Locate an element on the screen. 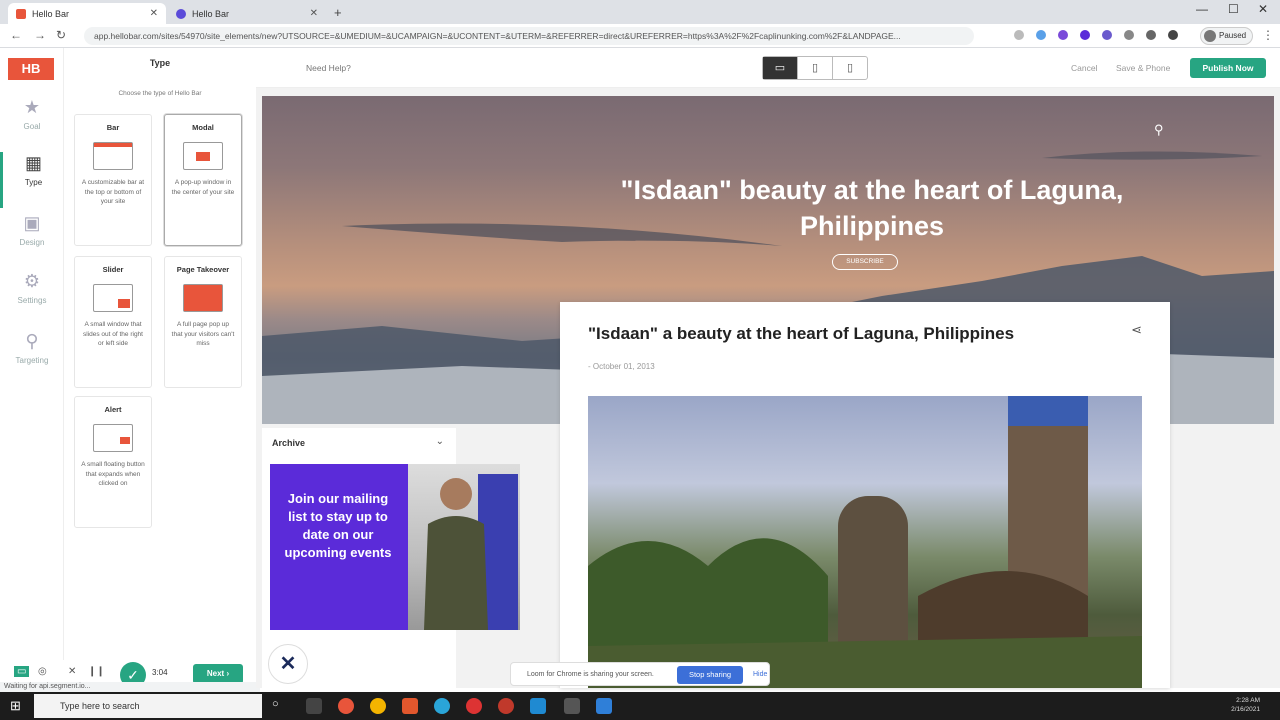 This screenshot has width=1280, height=720. subscribe-button: SUBSCRIBE is located at coordinates (865, 262).